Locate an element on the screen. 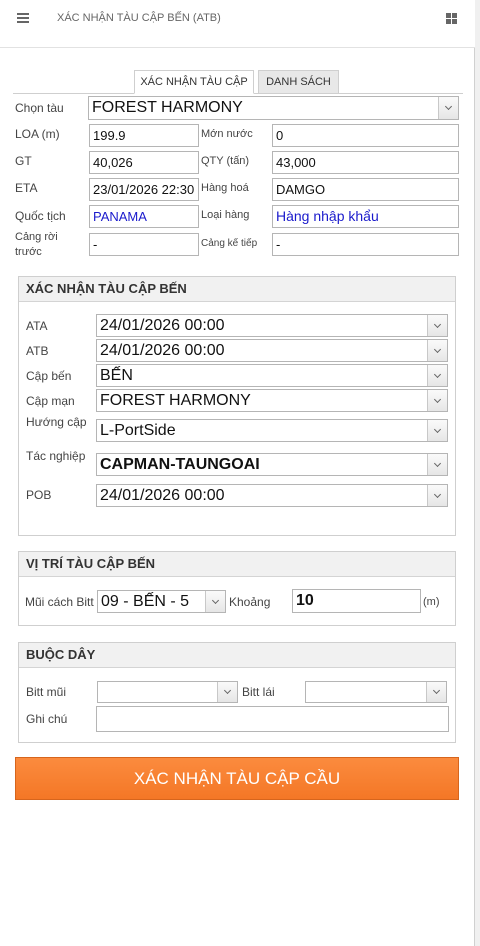 The height and width of the screenshot is (946, 480). bitt-mui-label: Bitt mũi is located at coordinates (46, 692).